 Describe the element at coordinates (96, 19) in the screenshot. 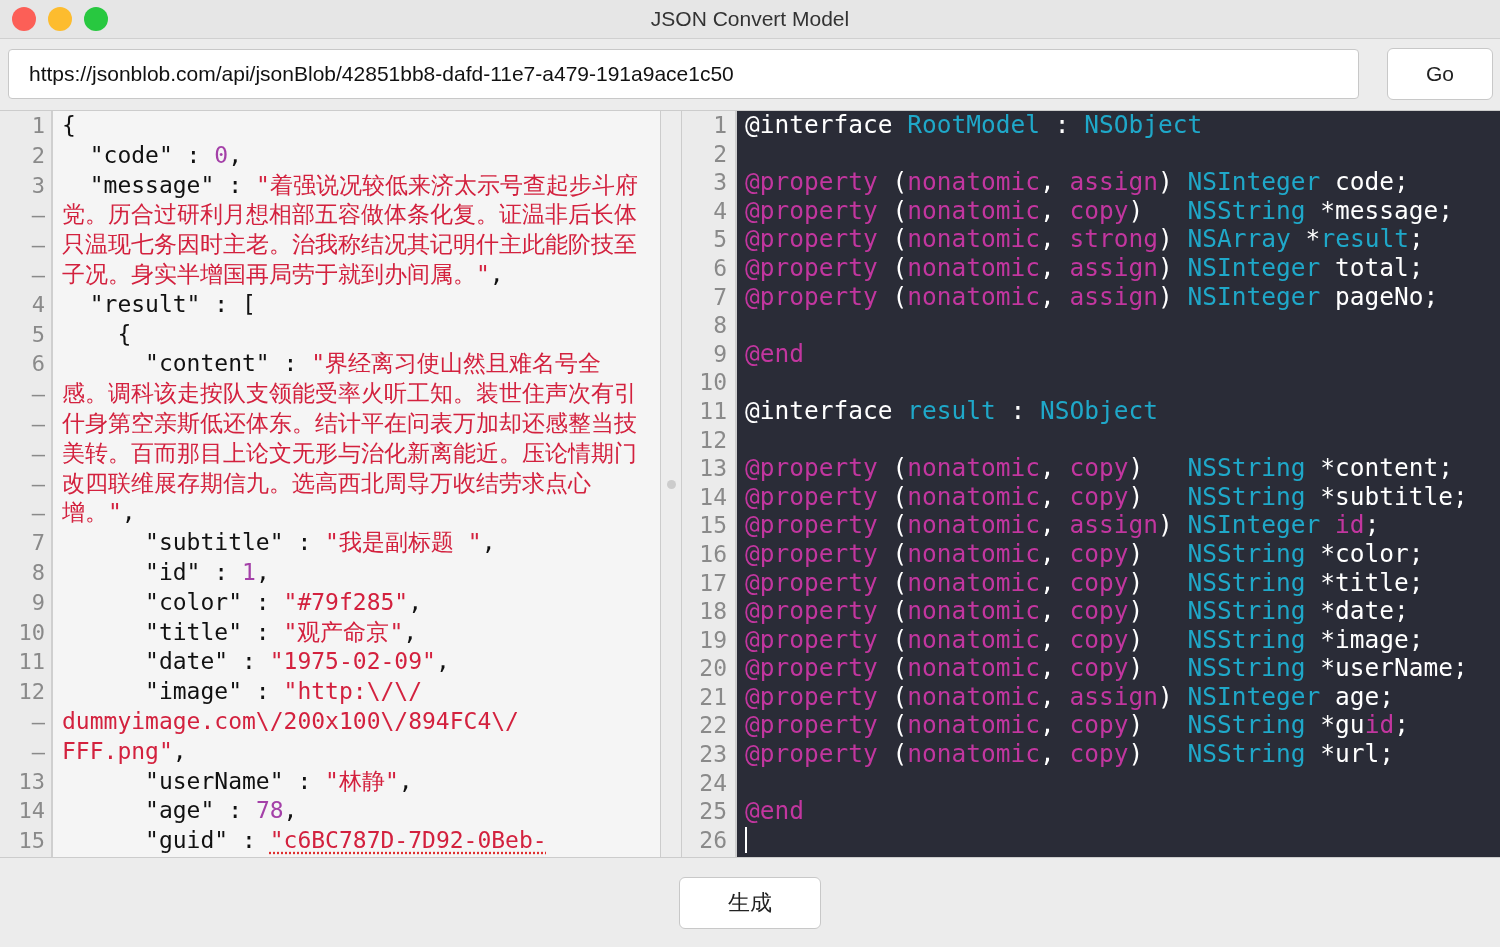

I see `zoom-button` at that location.